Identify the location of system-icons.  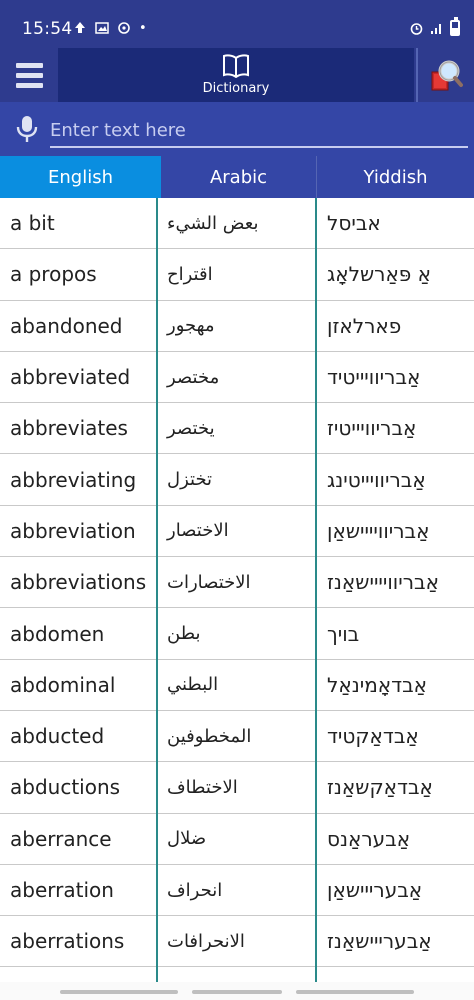
(434, 26).